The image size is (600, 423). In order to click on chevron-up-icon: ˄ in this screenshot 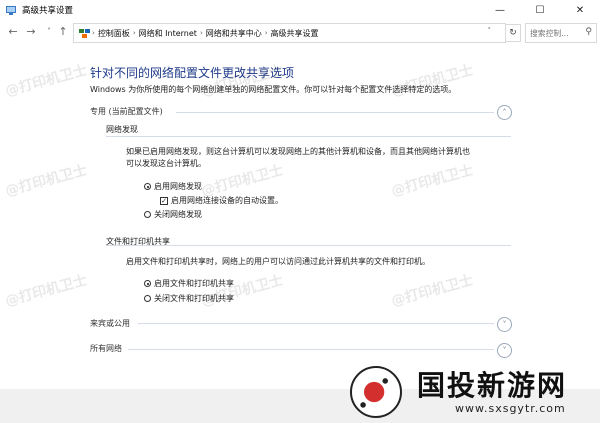, I will do `click(504, 112)`.